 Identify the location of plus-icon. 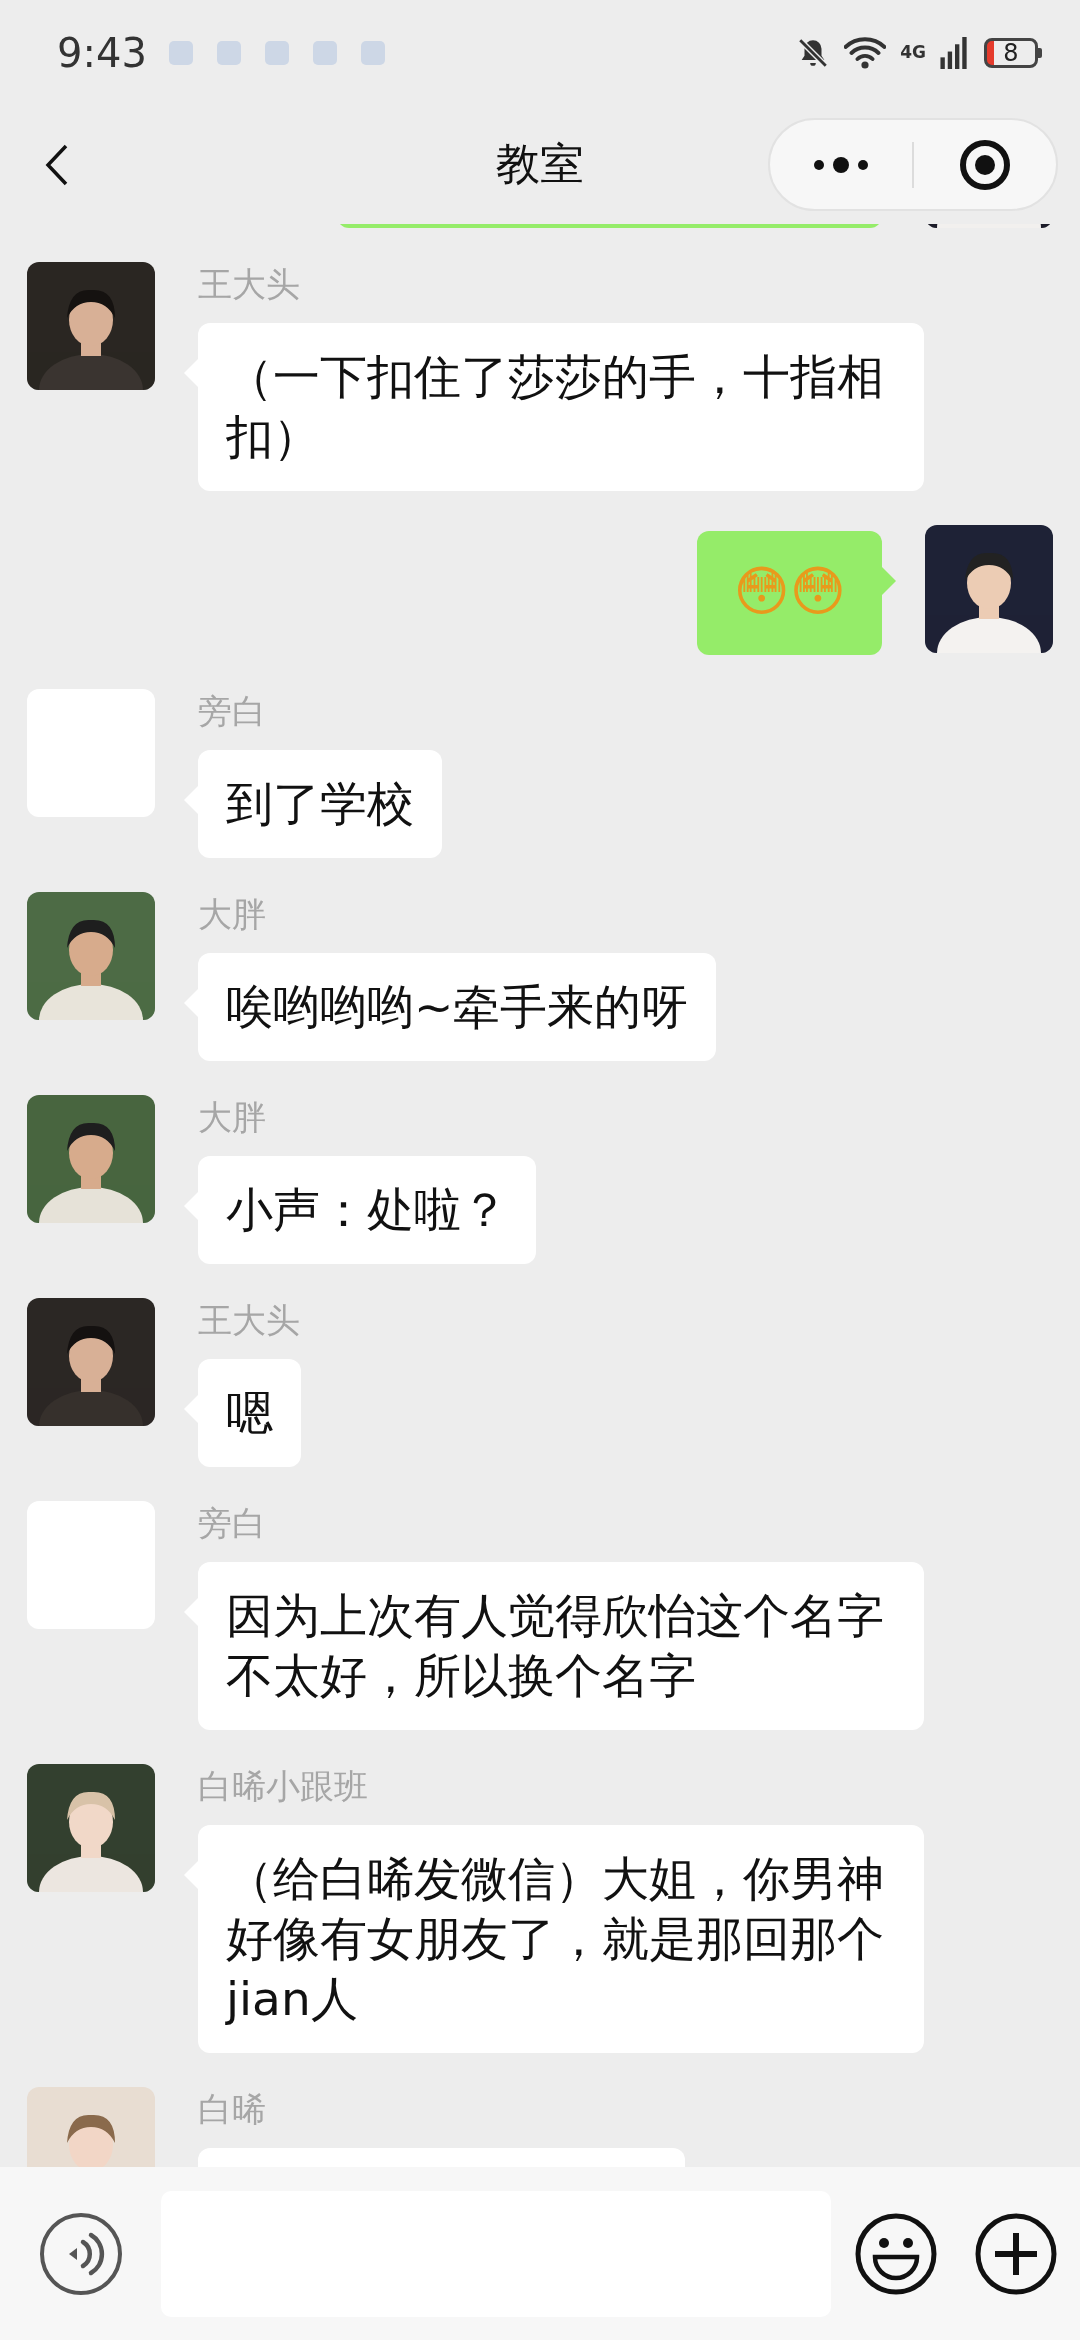
(1016, 2253).